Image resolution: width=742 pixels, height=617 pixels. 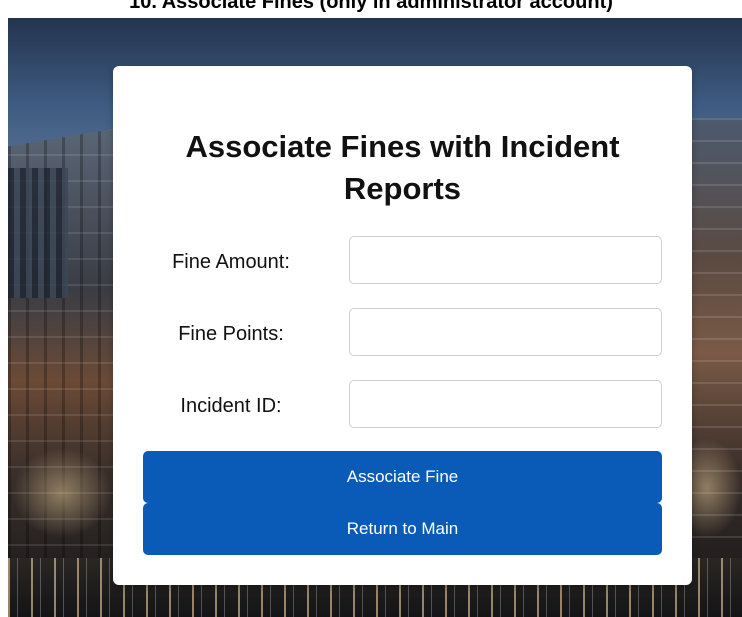 I want to click on fine-amount-input, so click(x=505, y=260).